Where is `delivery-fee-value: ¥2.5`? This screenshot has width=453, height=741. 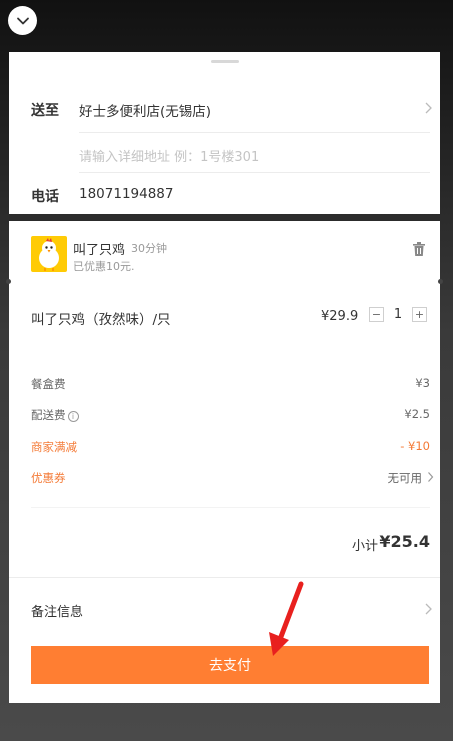
delivery-fee-value: ¥2.5 is located at coordinates (417, 414).